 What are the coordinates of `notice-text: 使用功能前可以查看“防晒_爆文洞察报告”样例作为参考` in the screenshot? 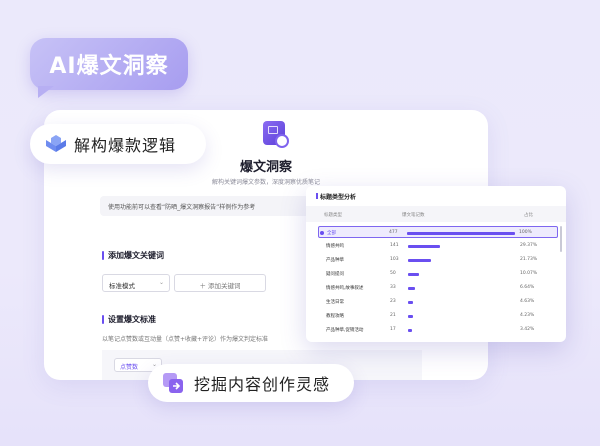 It's located at (182, 207).